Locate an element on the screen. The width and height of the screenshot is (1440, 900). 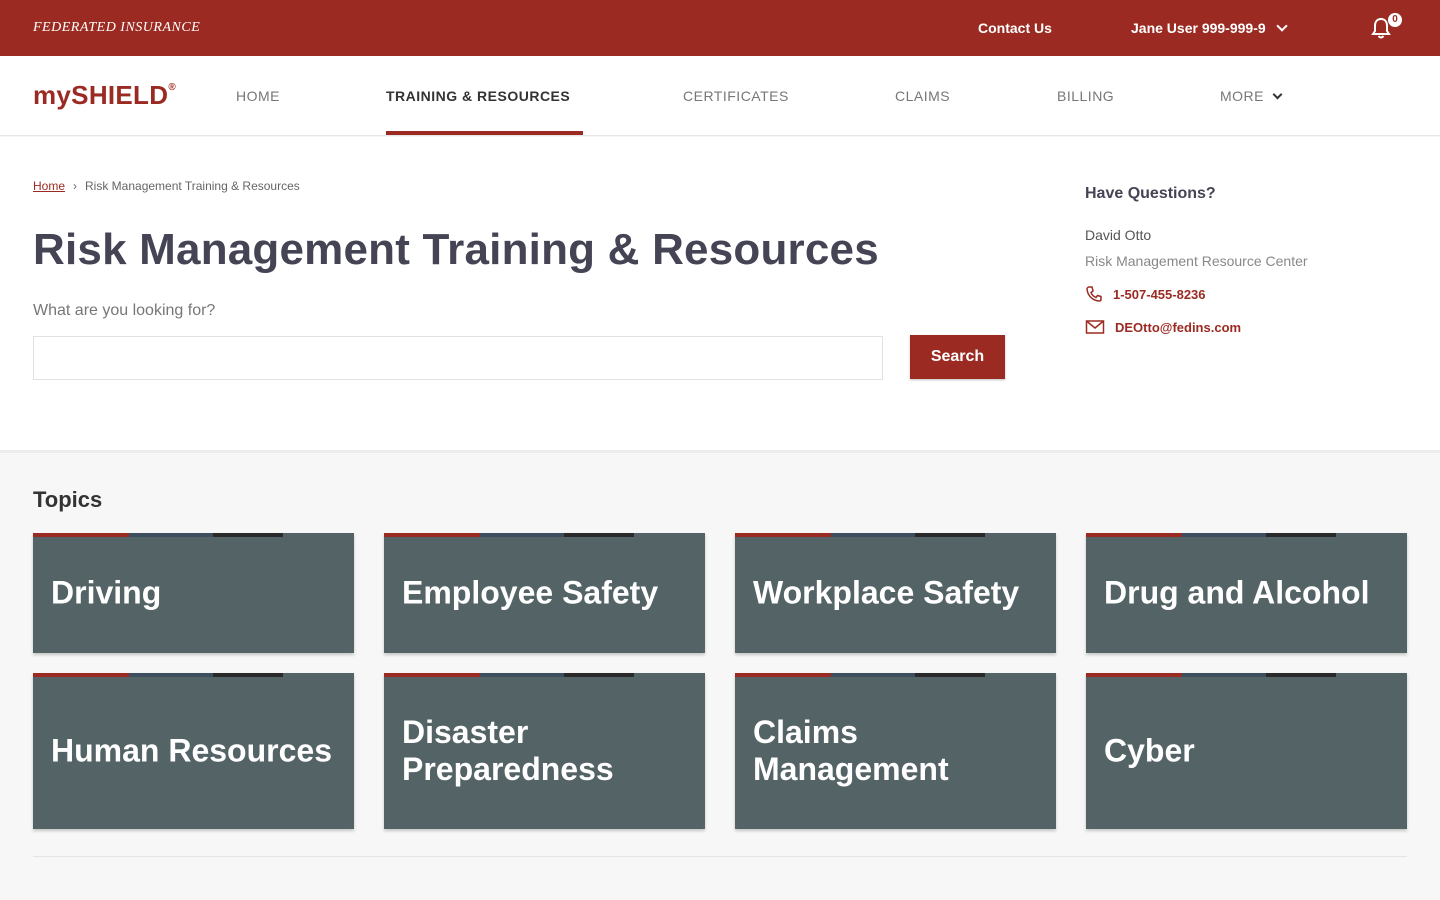
search-button: Search is located at coordinates (957, 357).